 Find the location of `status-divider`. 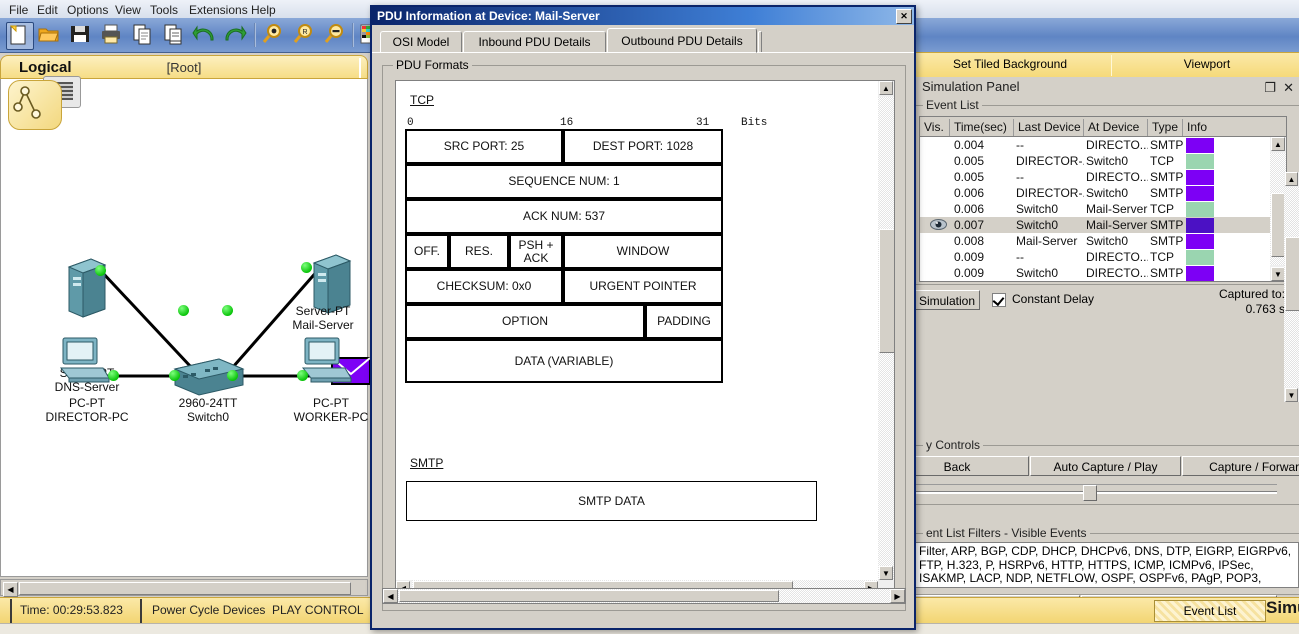

status-divider is located at coordinates (11, 611).